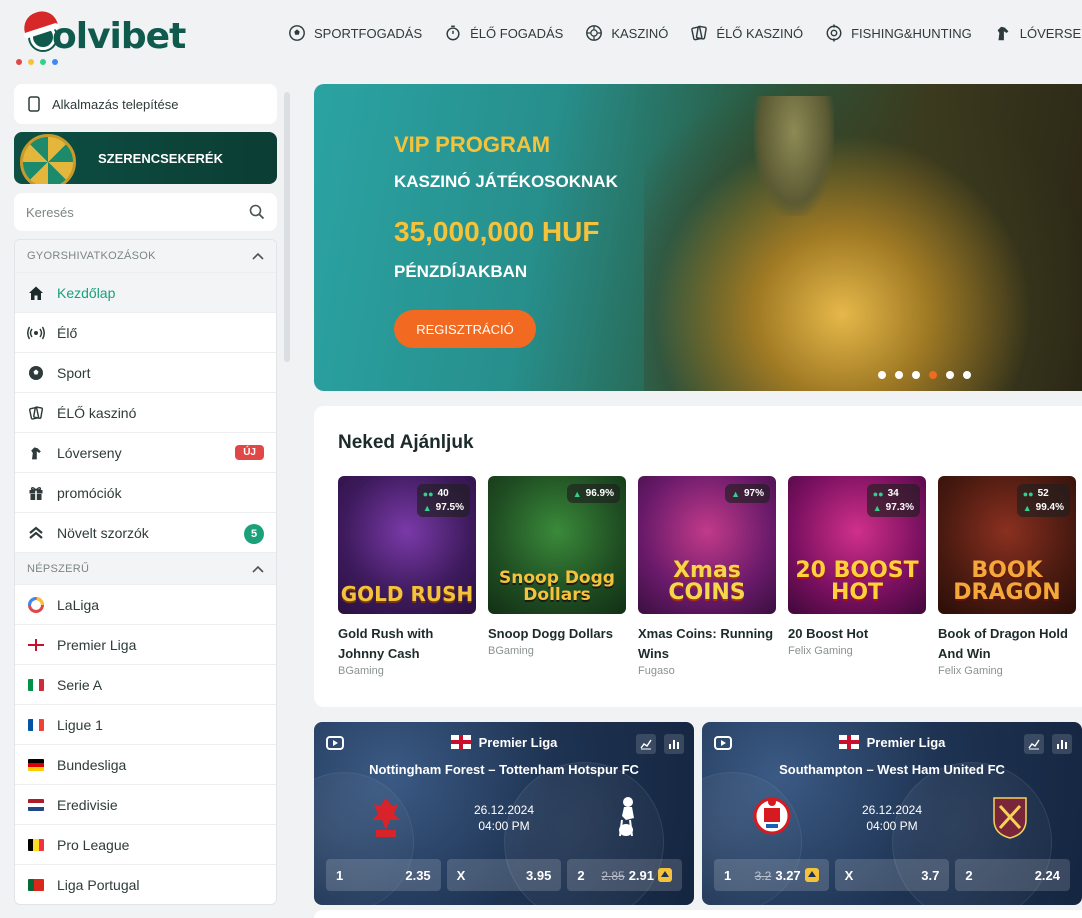 This screenshot has height=918, width=1082. I want to click on carousel-dot-active, so click(933, 375).